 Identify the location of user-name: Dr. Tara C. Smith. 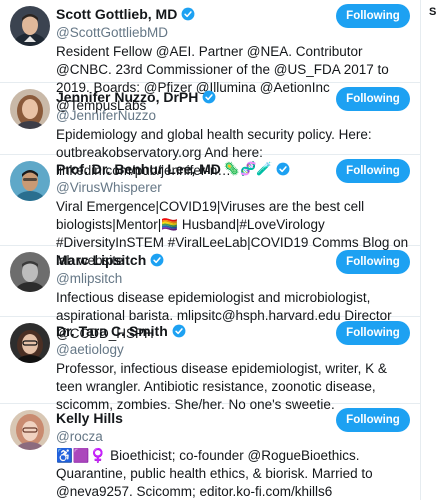
(112, 331).